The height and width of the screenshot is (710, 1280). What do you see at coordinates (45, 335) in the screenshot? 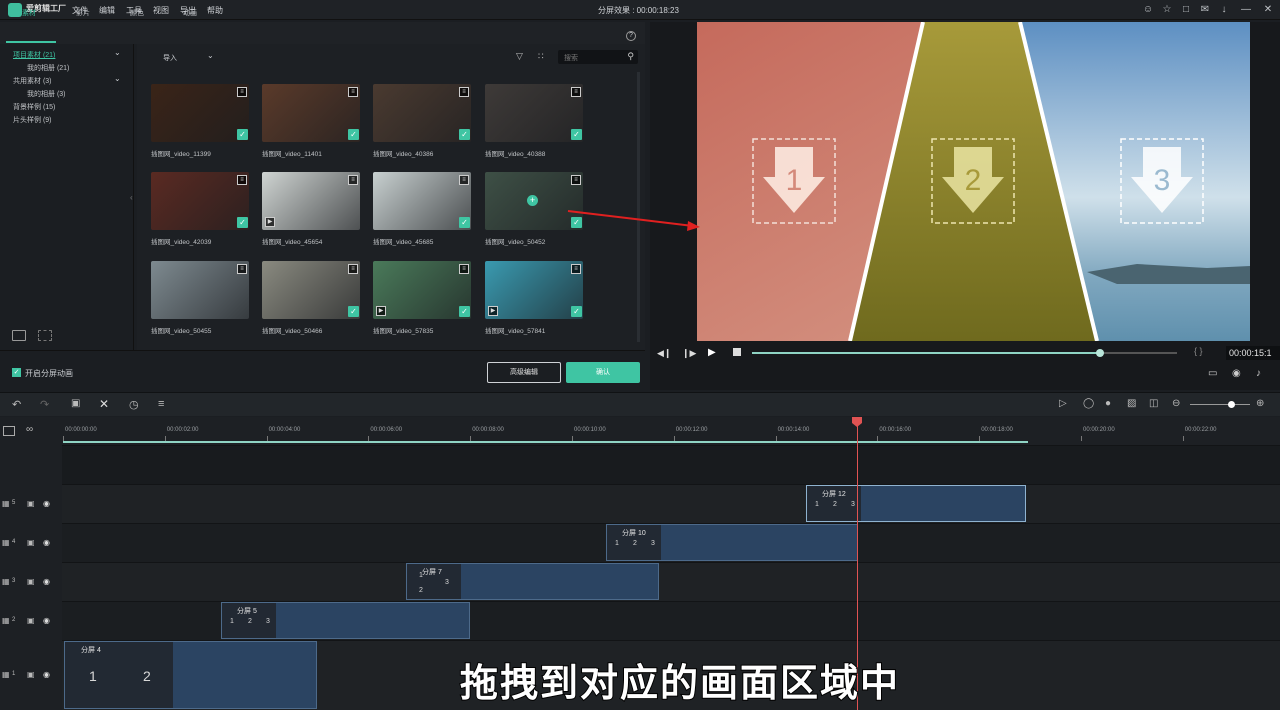
I see `add-folder-icon` at bounding box center [45, 335].